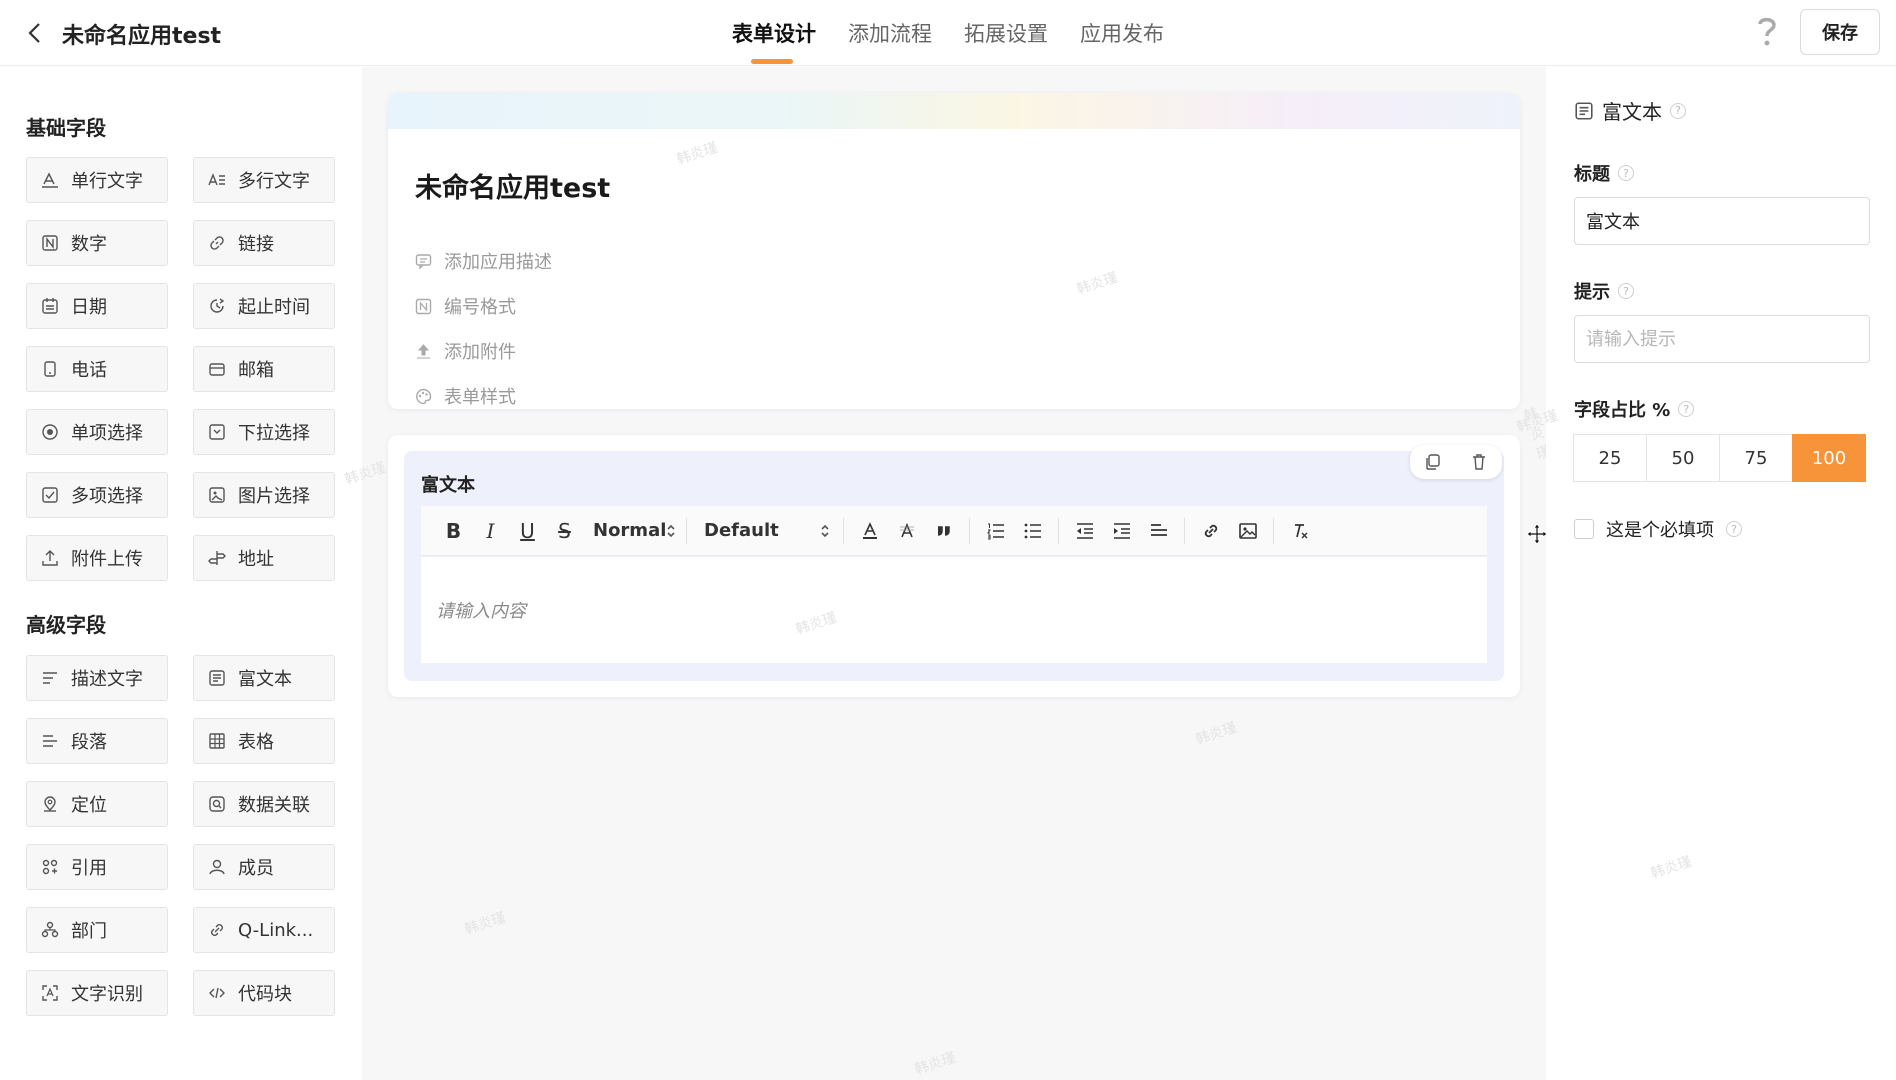 The image size is (1896, 1080). I want to click on field-rich-text: 富文本, so click(264, 678).